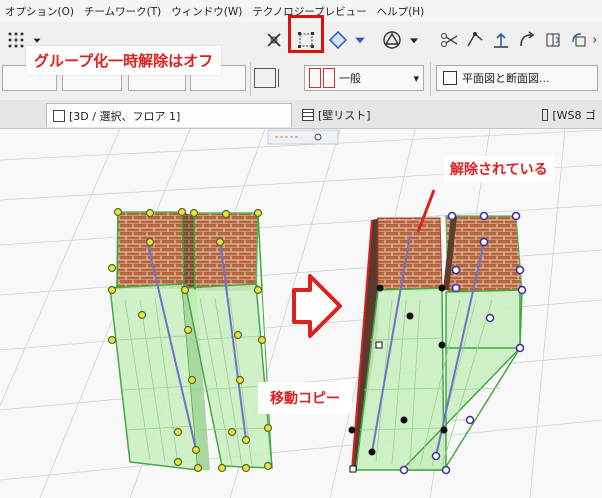 The height and width of the screenshot is (498, 602). Describe the element at coordinates (59, 115) in the screenshot. I see `3d-view-icon` at that location.